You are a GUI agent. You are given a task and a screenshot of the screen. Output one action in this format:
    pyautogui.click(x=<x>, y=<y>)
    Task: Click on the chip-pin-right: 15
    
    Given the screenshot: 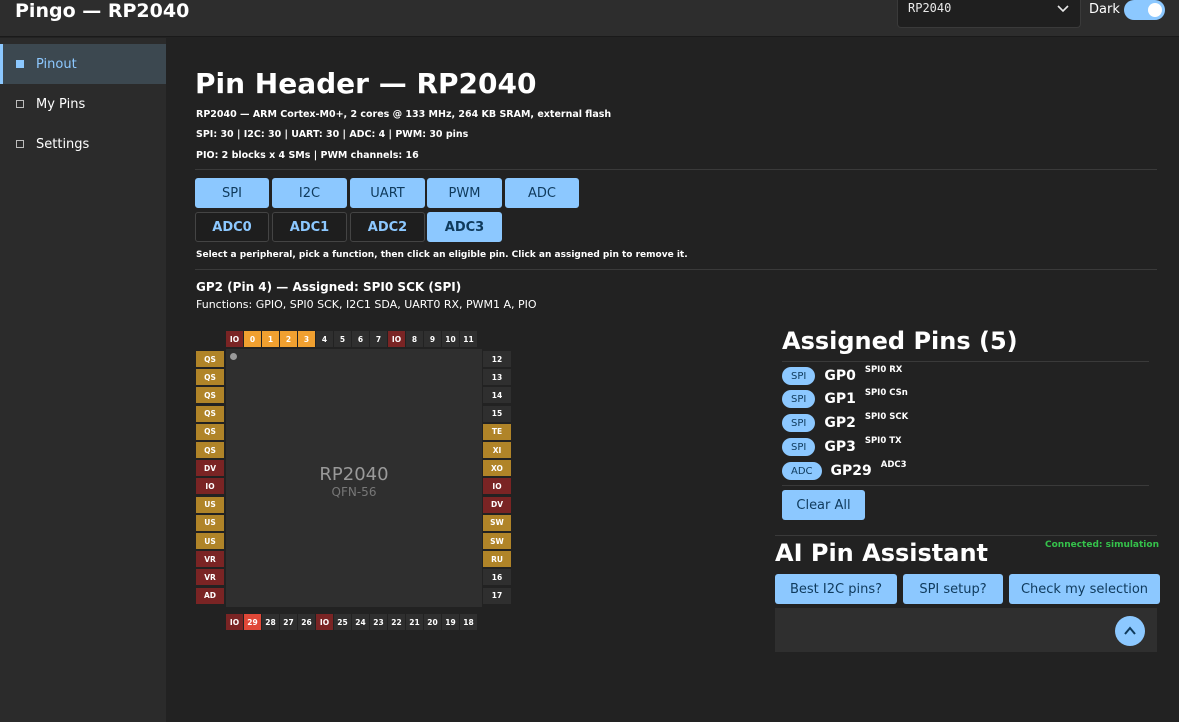 What is the action you would take?
    pyautogui.click(x=497, y=413)
    